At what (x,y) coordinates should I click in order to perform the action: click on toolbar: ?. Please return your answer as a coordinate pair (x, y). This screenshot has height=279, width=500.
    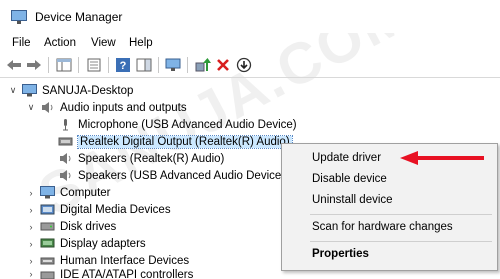
    Looking at the image, I should click on (250, 65).